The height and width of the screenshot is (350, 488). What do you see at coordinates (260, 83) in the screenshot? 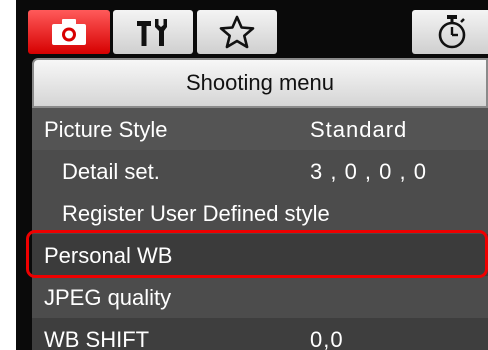
I see `menu-title: Shooting menu` at bounding box center [260, 83].